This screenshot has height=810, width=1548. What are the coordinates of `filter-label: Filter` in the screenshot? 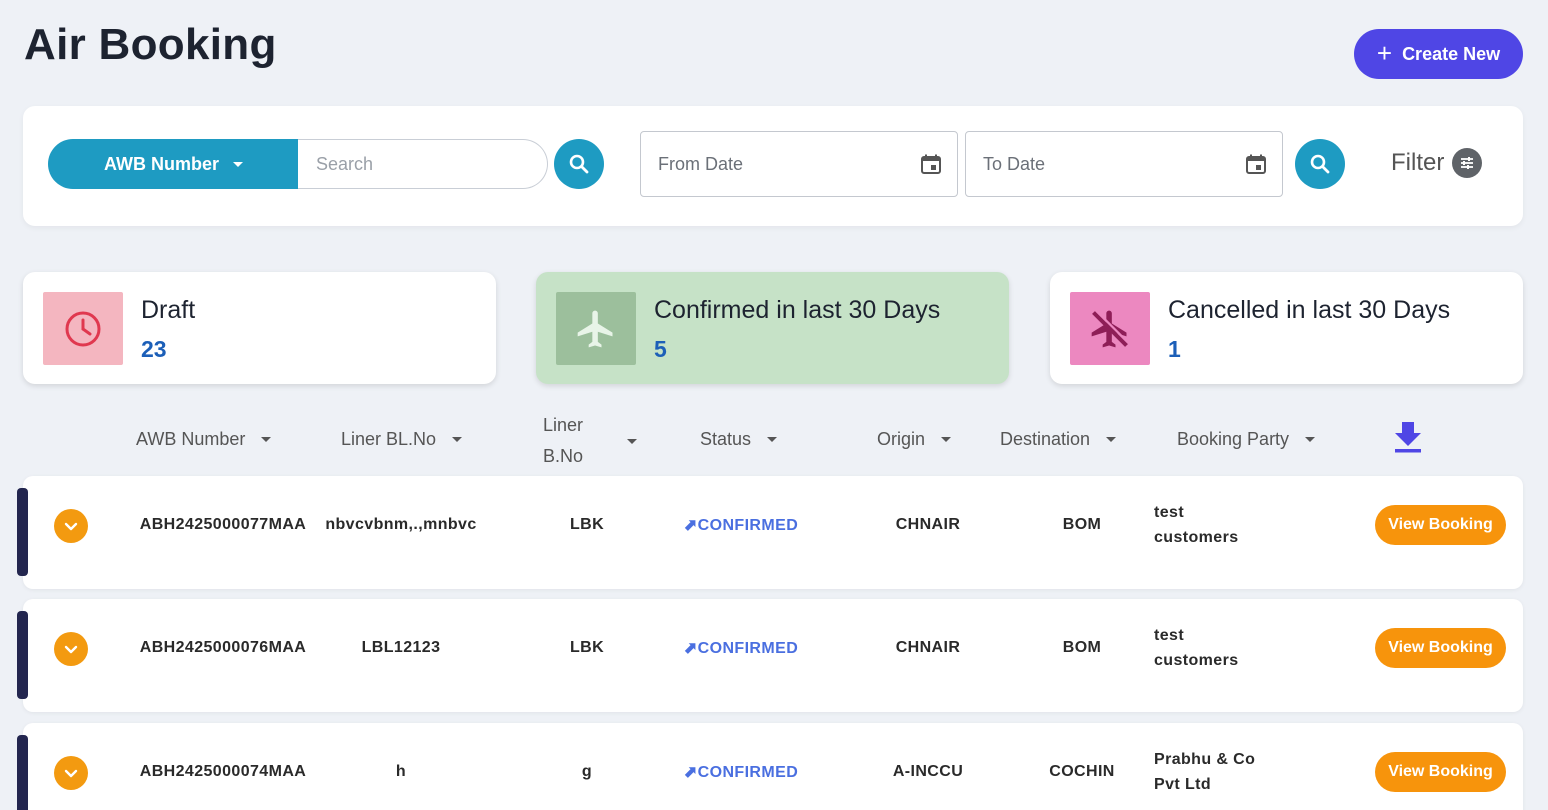 It's located at (1418, 162).